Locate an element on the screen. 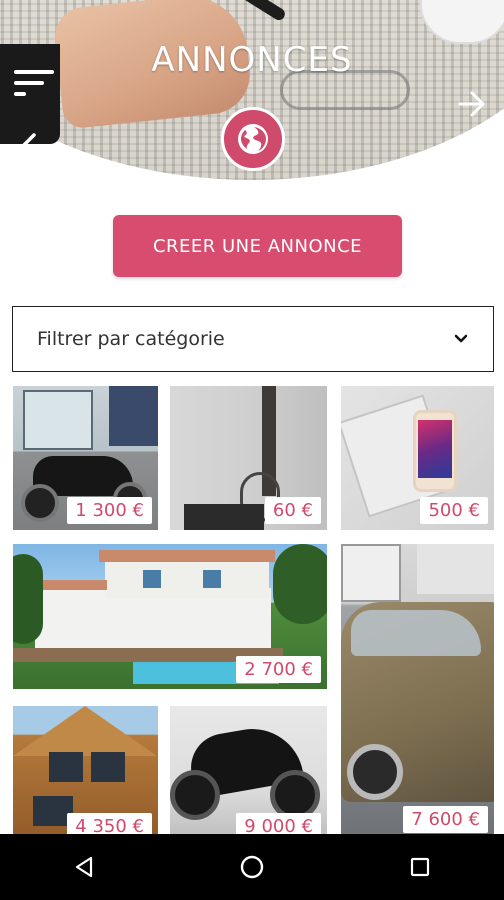 The height and width of the screenshot is (900, 504). category-filter-label: Filtrer par catégorie is located at coordinates (131, 339).